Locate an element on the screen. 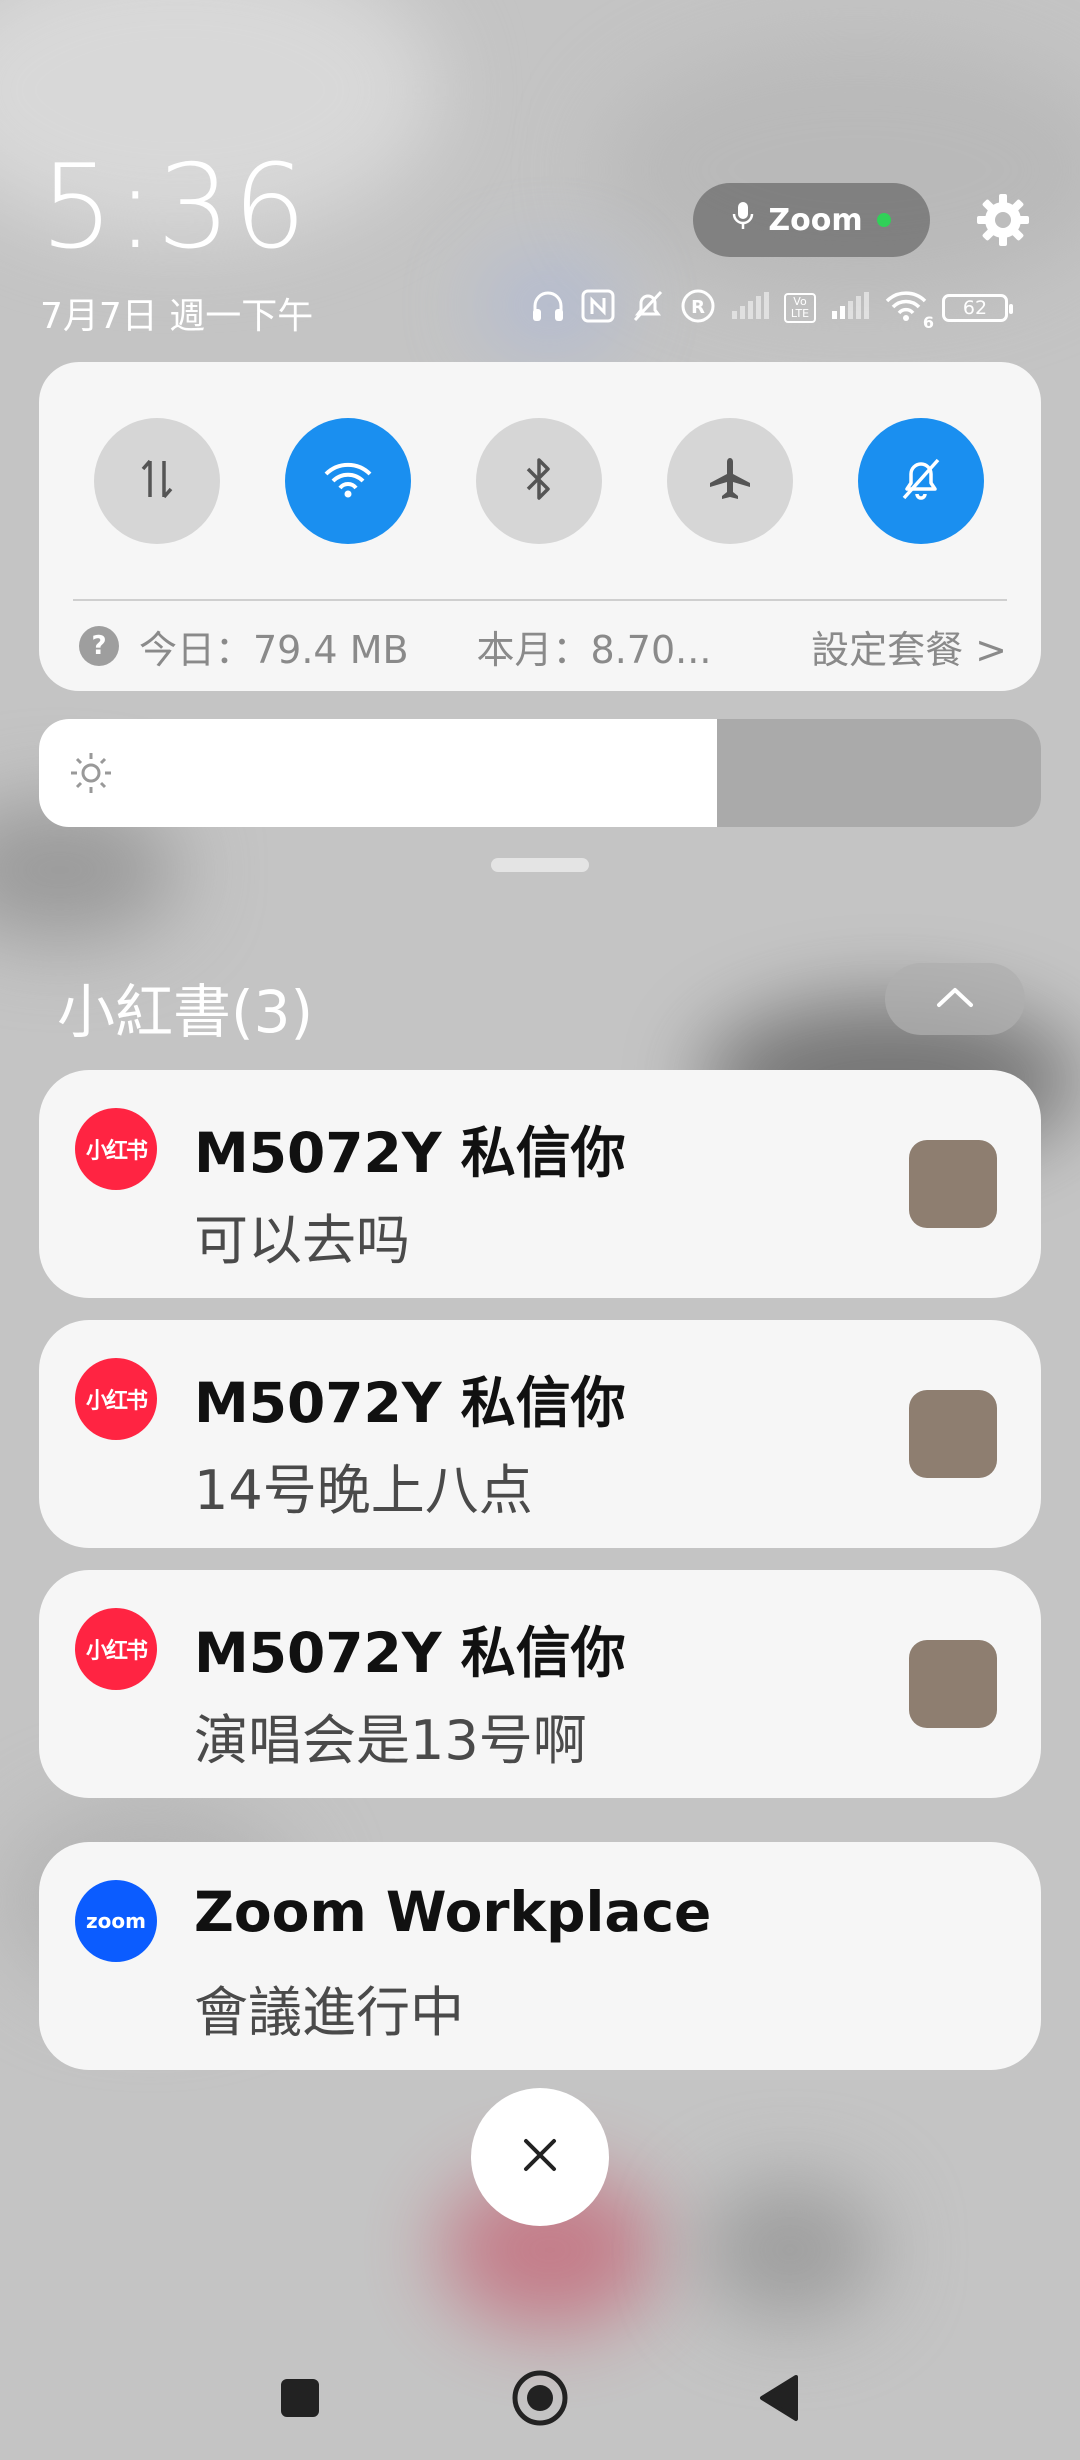  wifi-badge: 6 is located at coordinates (928, 322).